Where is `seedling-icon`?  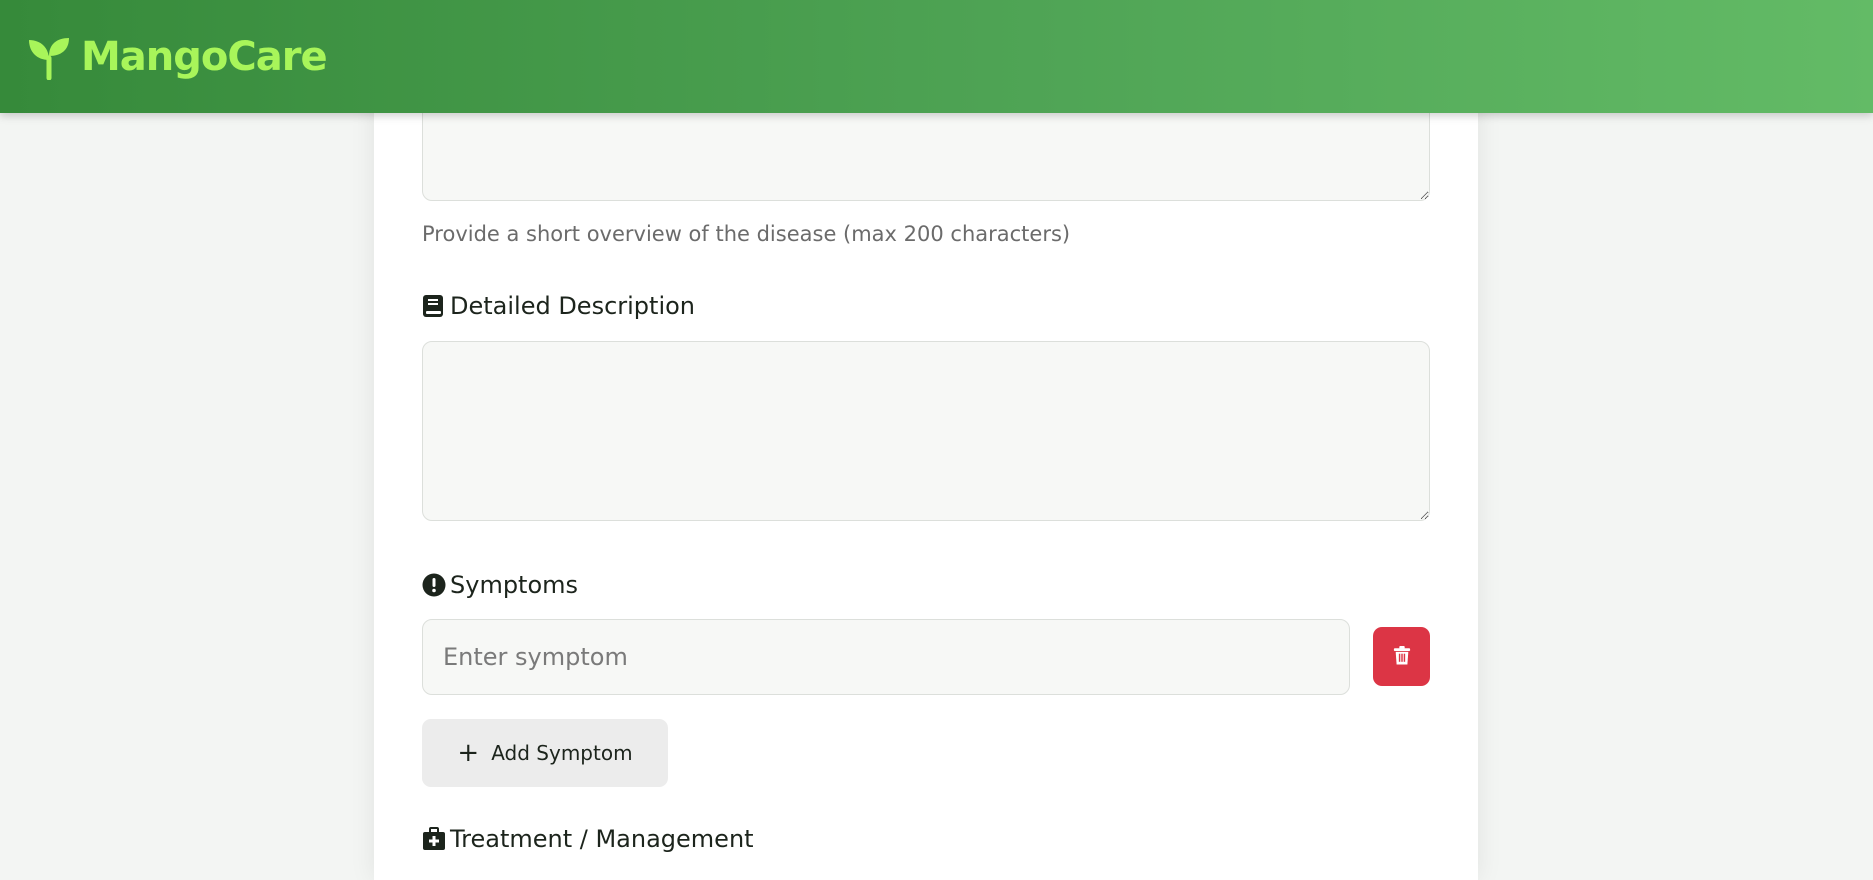
seedling-icon is located at coordinates (50, 57).